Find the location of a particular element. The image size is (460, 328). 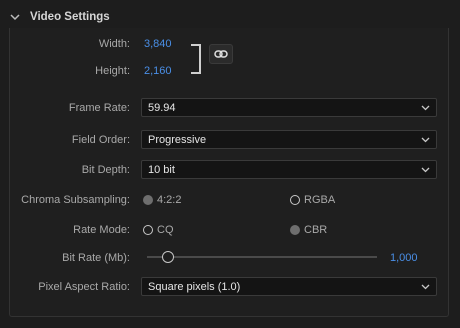

height-value: 2,160 is located at coordinates (158, 71).